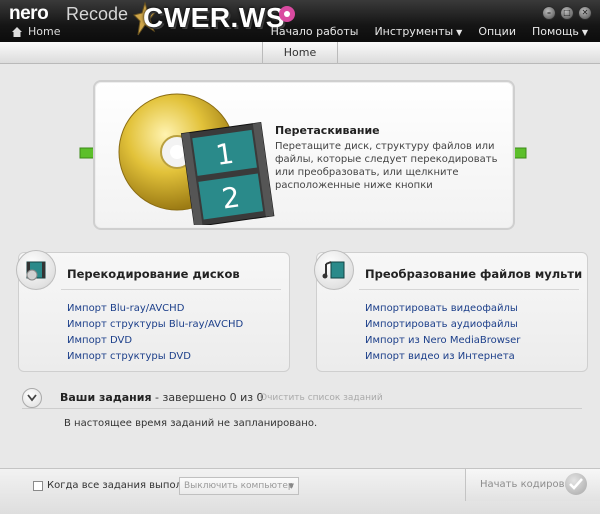 Image resolution: width=600 pixels, height=514 pixels. I want to click on when-done-checkbox, so click(38, 486).